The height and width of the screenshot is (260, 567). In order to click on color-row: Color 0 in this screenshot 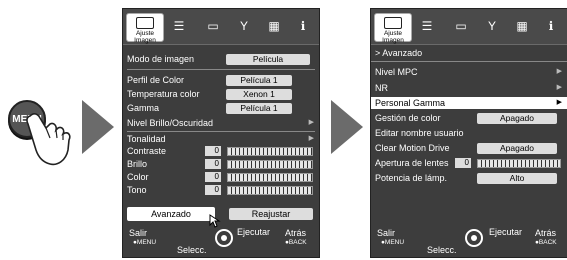, I will do `click(221, 177)`.